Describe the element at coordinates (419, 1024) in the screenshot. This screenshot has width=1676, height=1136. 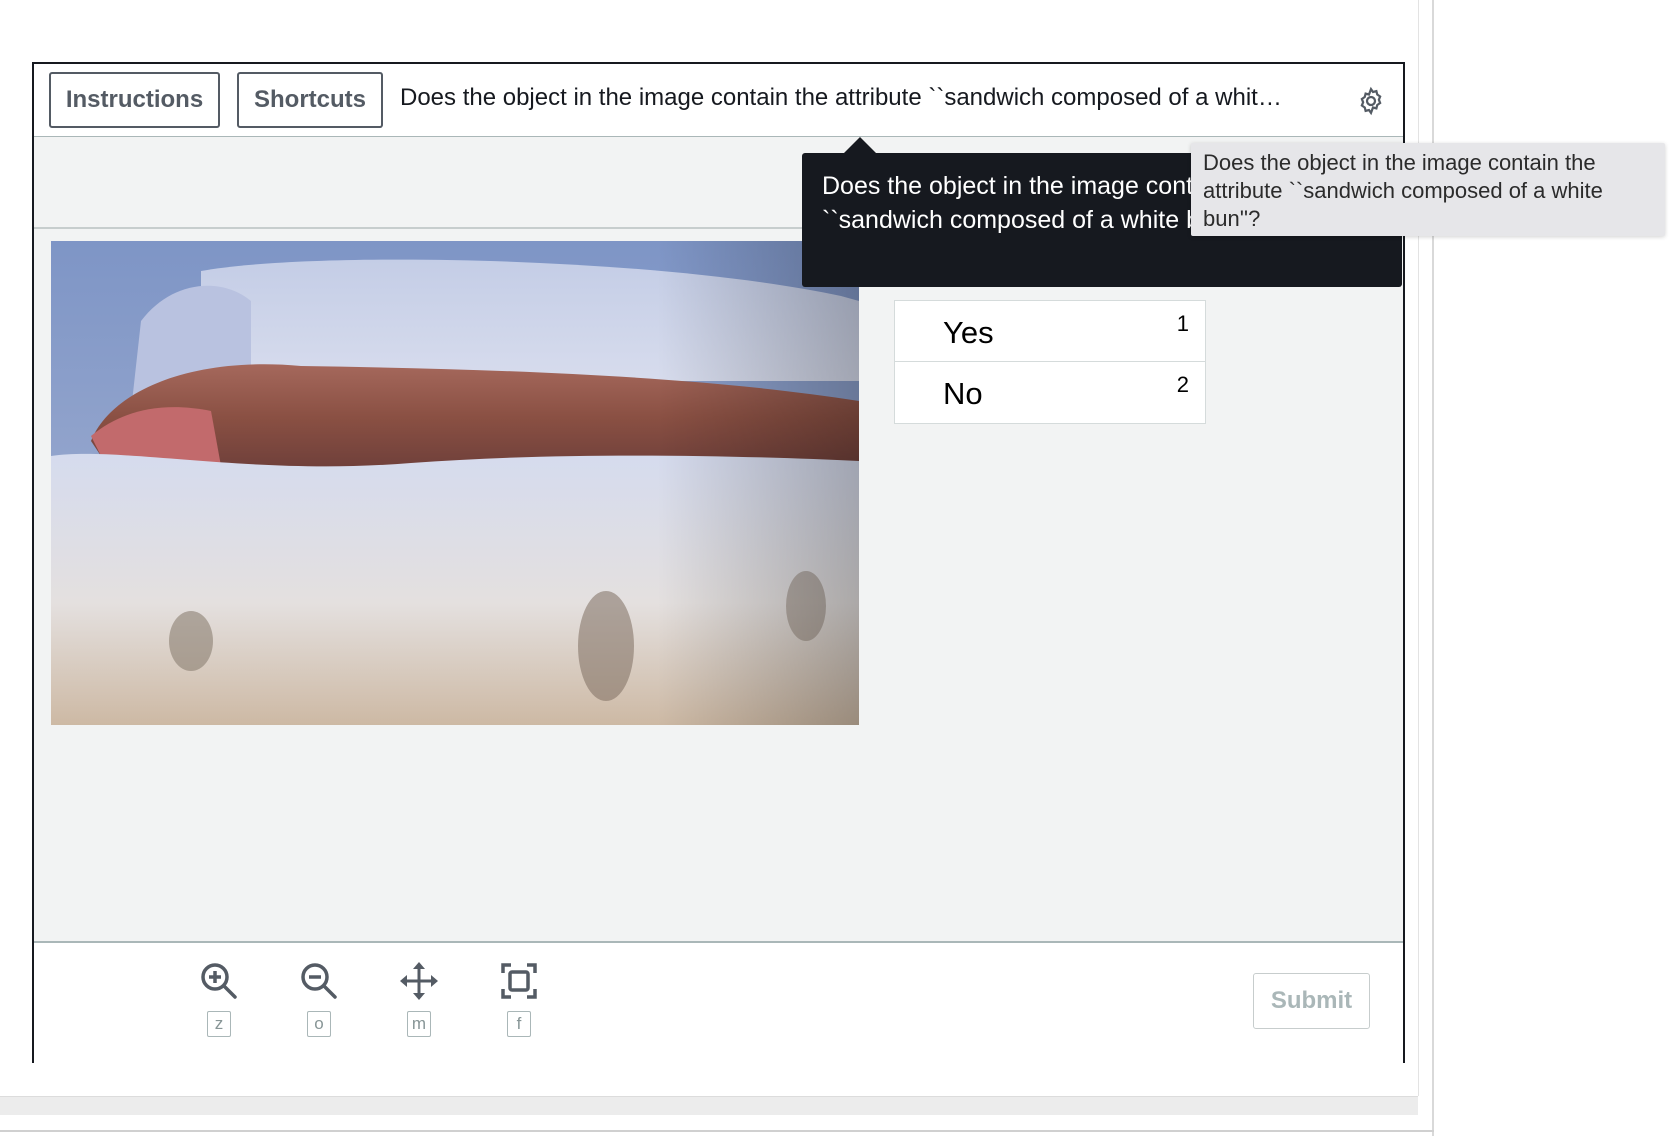
I see `move-shortcut: m` at that location.